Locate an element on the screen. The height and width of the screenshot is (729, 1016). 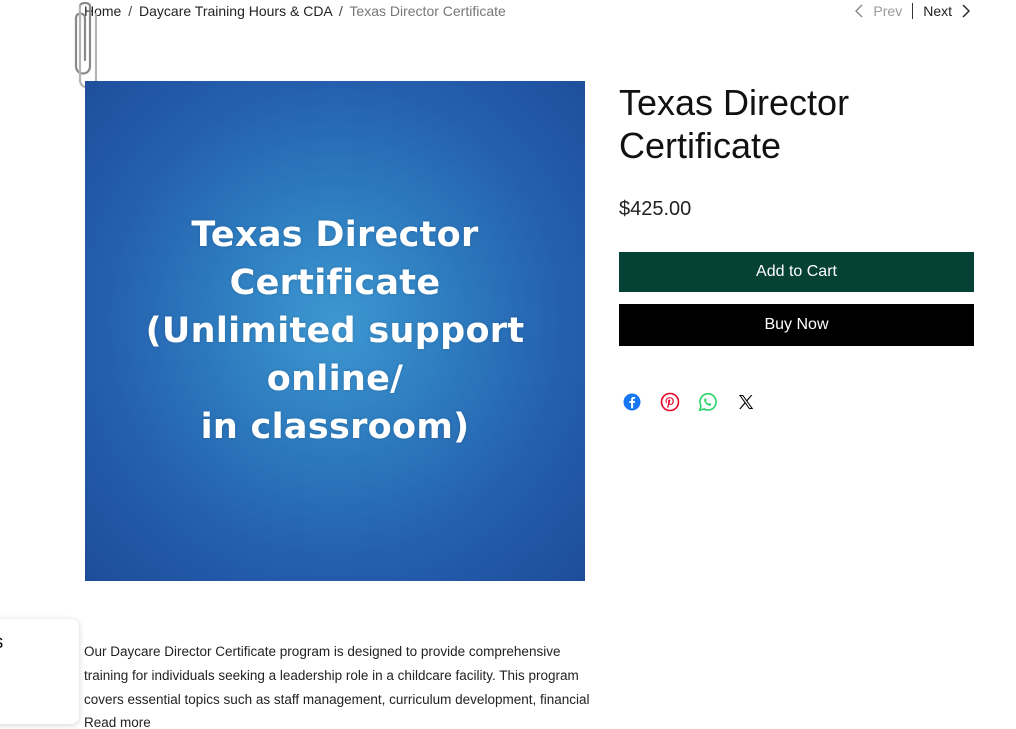
reviews-tab-label: ws is located at coordinates (1, 643).